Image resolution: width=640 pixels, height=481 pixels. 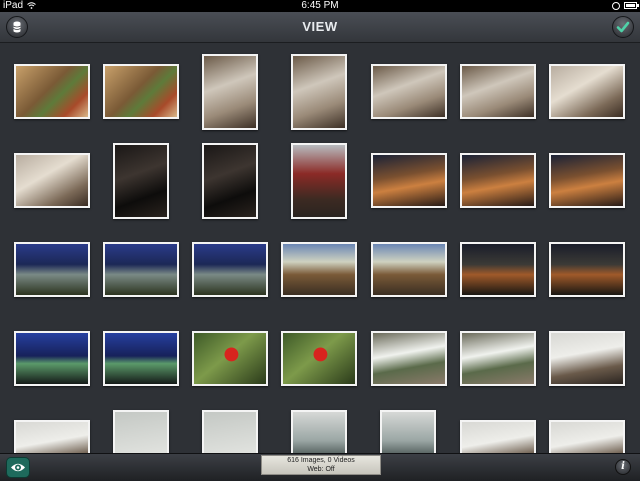 I want to click on library-status: 616 Images, 0 Videos Web: Off, so click(x=321, y=465).